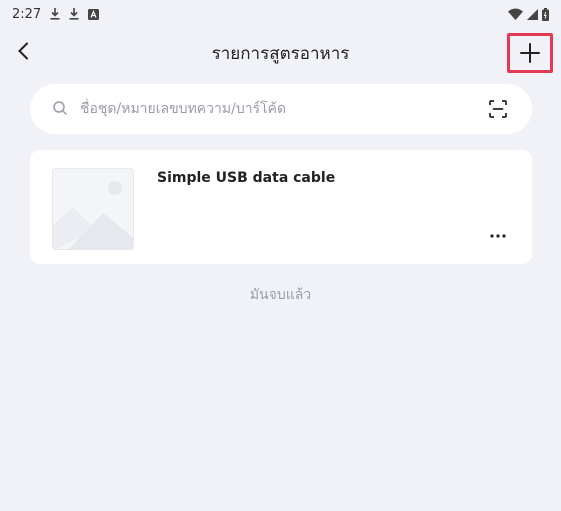 This screenshot has height=511, width=561. I want to click on battery-icon, so click(545, 14).